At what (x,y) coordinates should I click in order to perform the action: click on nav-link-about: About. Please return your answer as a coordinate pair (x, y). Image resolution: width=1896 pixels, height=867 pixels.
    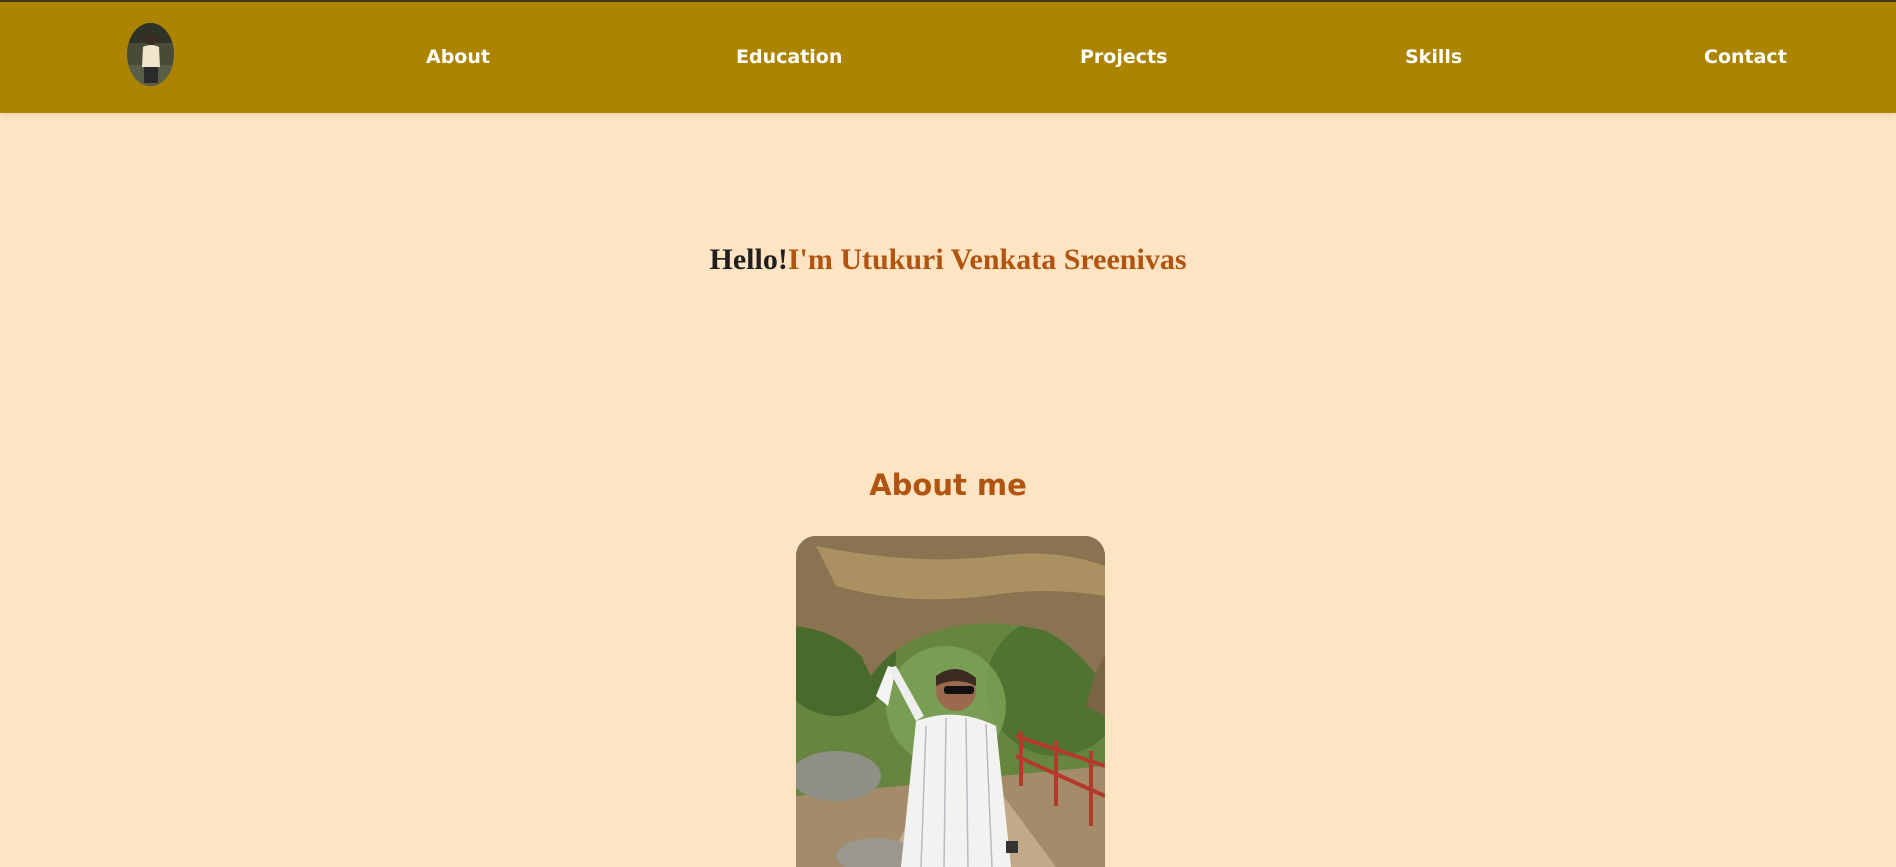
    Looking at the image, I should click on (458, 57).